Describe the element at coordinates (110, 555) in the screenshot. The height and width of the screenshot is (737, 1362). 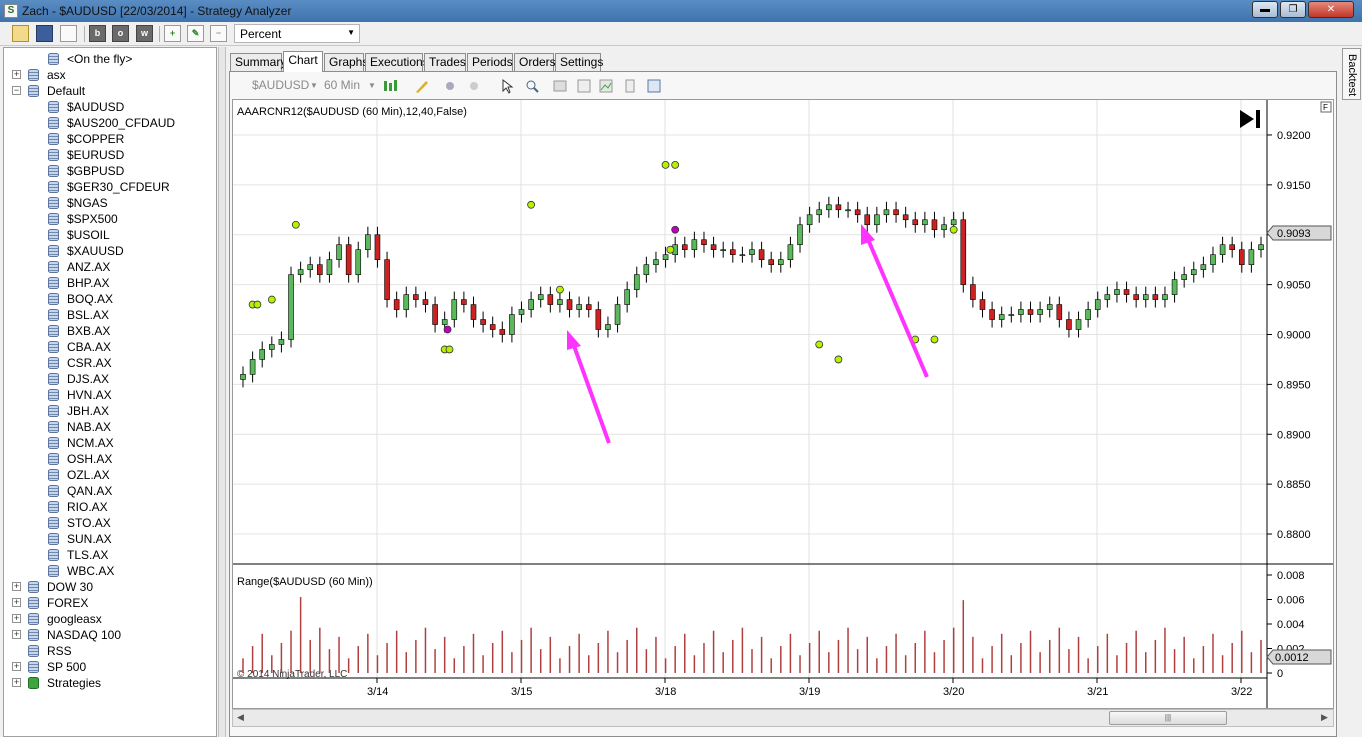
I see `tree-item: TLS.AX` at that location.